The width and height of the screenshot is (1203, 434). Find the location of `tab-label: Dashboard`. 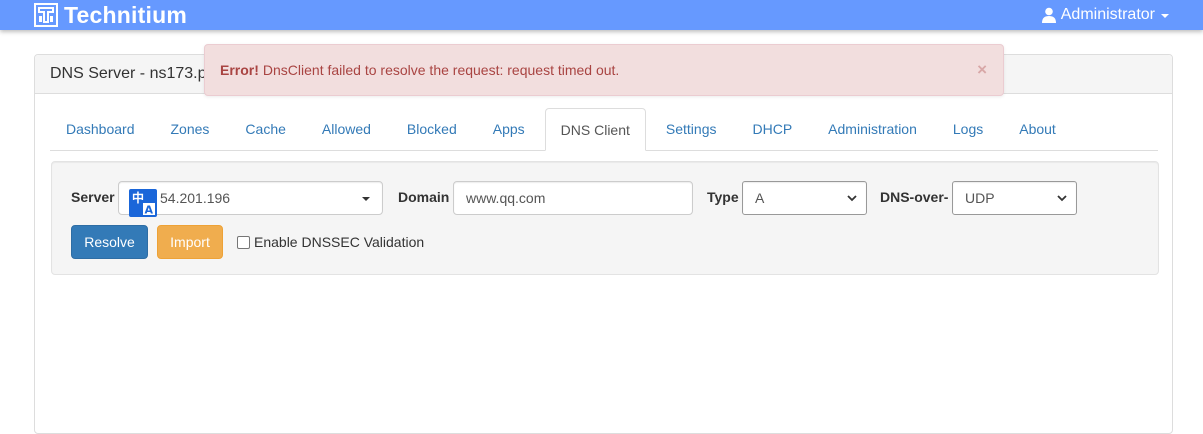

tab-label: Dashboard is located at coordinates (100, 129).